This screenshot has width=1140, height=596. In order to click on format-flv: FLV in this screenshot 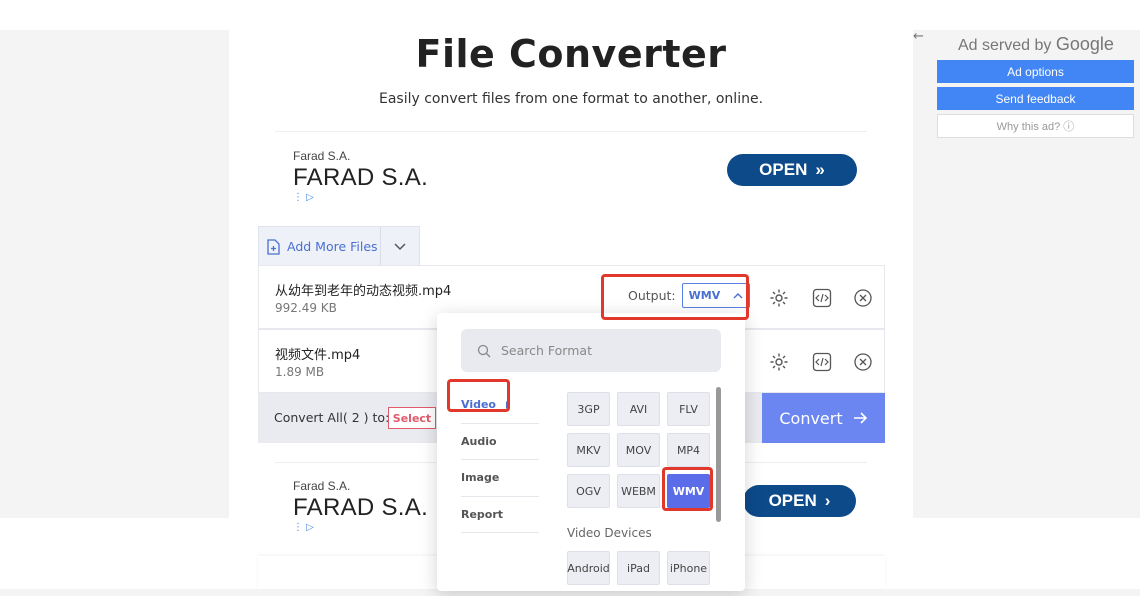, I will do `click(688, 409)`.